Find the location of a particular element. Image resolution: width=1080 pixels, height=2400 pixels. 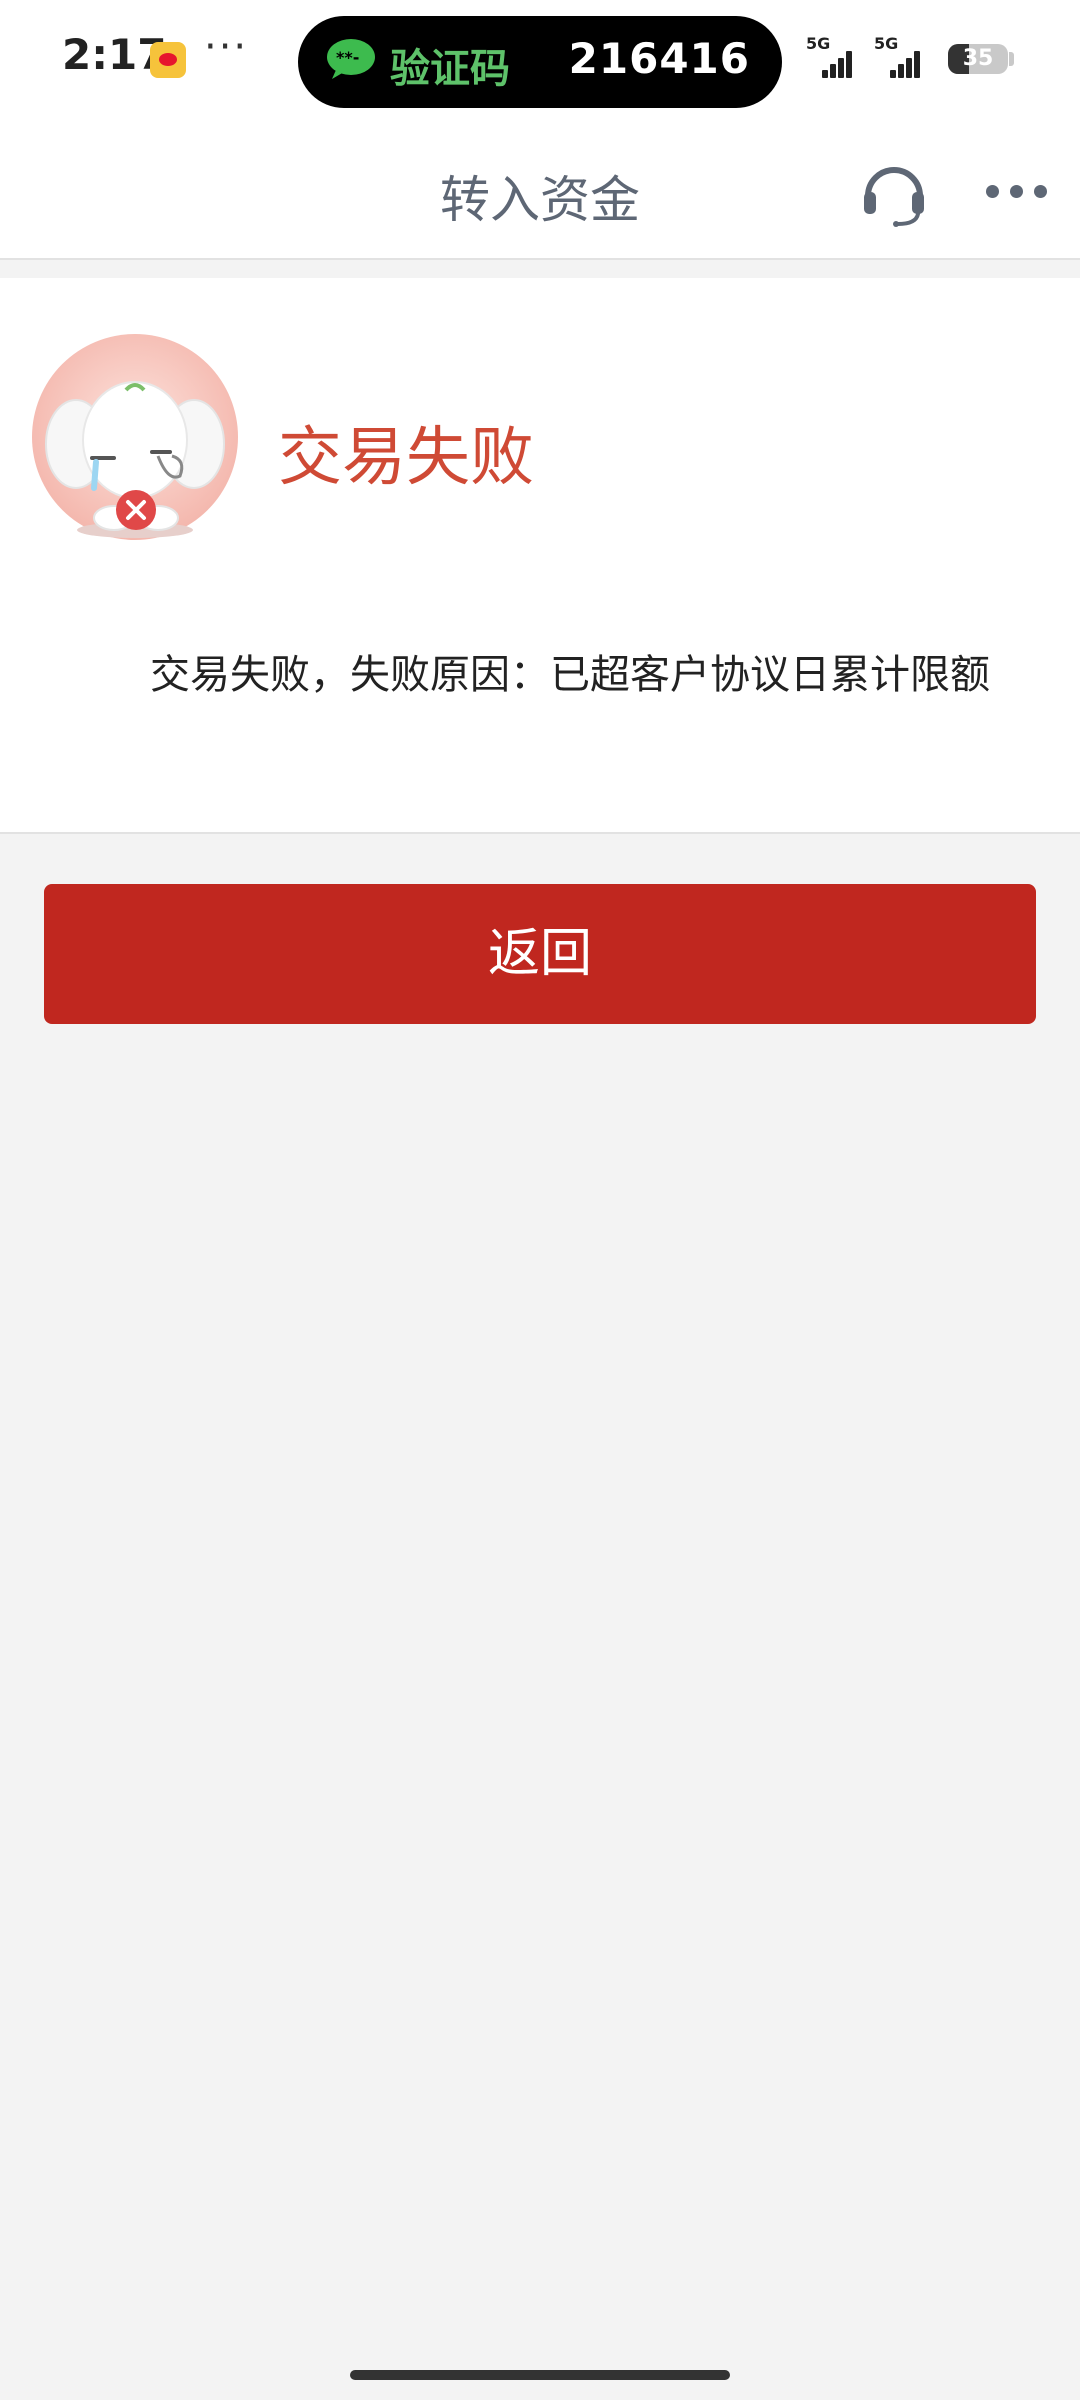

battery-icon: 35 is located at coordinates (978, 59).